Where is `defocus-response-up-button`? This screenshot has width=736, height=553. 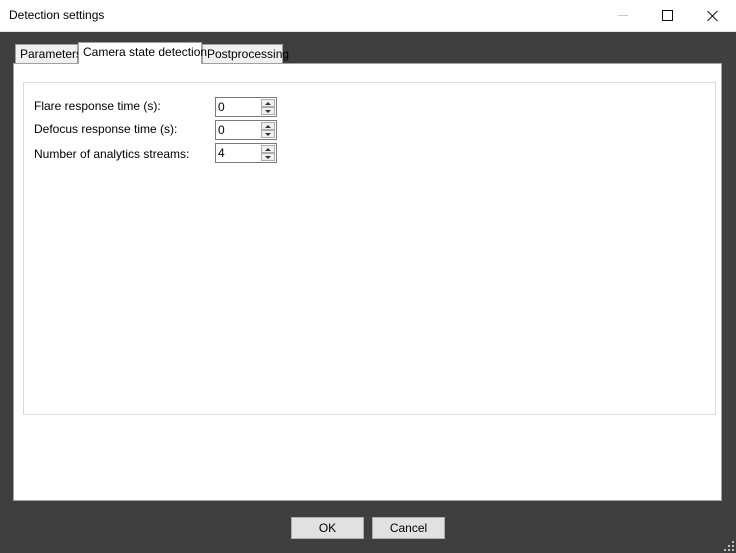
defocus-response-up-button is located at coordinates (268, 126).